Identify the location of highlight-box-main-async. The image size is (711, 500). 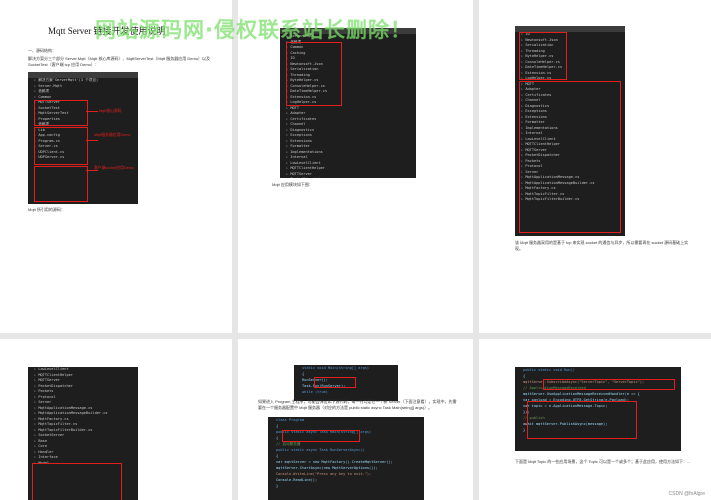
(321, 436).